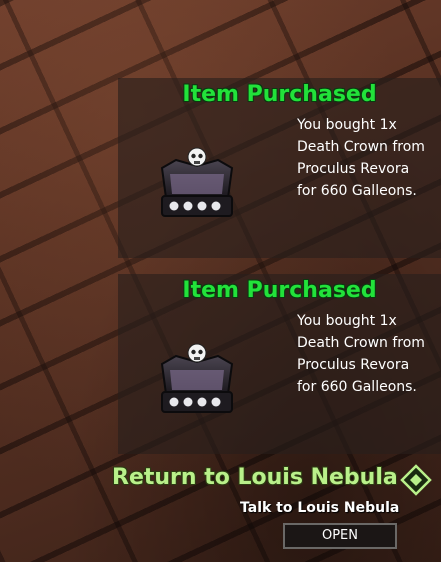 The width and height of the screenshot is (441, 562). What do you see at coordinates (255, 477) in the screenshot?
I see `quest-prompt-title: Return to Louis Nebula` at bounding box center [255, 477].